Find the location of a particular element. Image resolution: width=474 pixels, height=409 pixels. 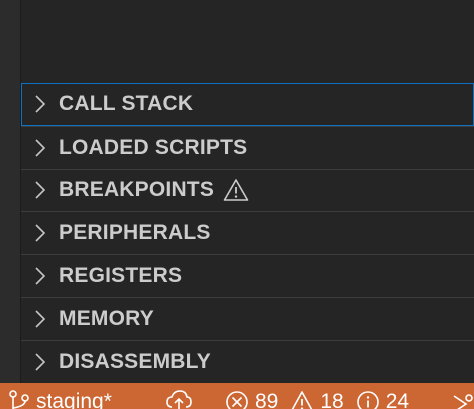

section-label: REGISTERS is located at coordinates (121, 276).